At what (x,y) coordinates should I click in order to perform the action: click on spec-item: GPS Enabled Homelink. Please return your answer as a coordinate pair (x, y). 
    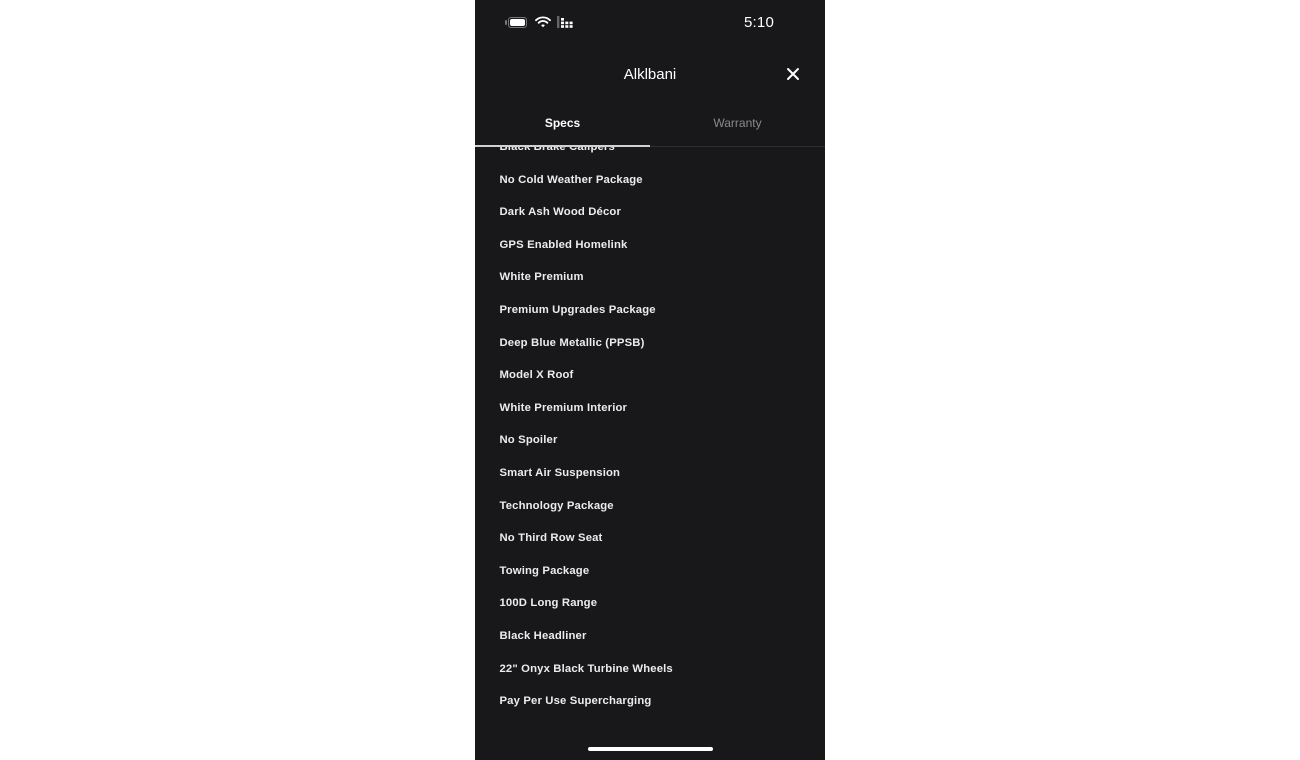
    Looking at the image, I should click on (563, 244).